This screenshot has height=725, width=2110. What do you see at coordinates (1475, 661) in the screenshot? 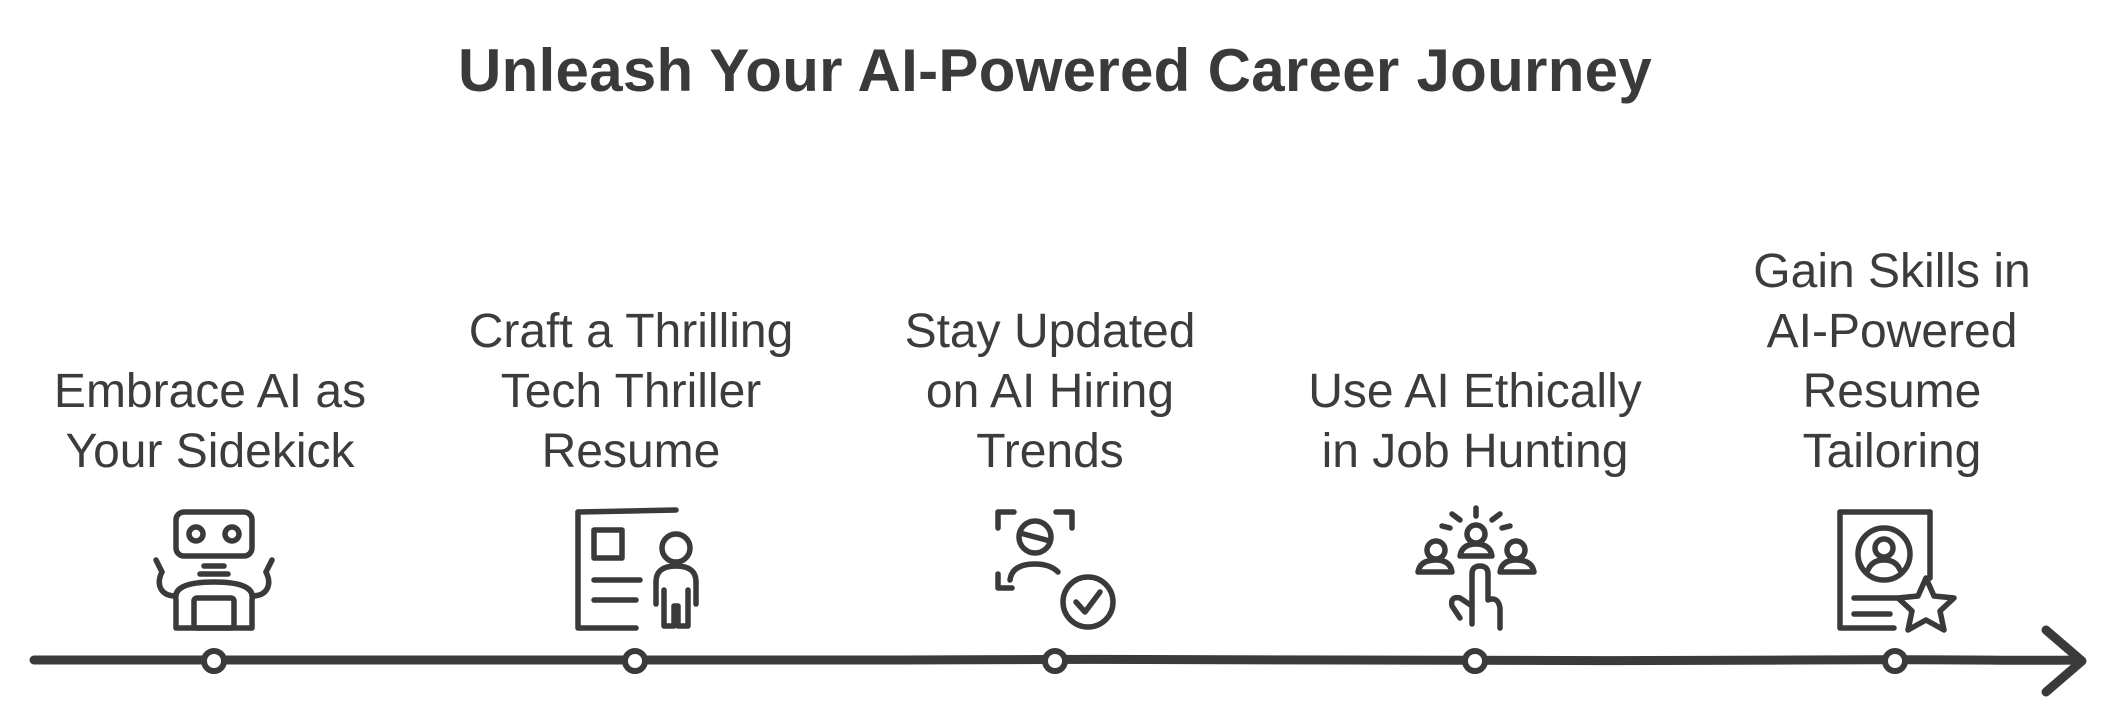
I see `step-4-marker` at bounding box center [1475, 661].